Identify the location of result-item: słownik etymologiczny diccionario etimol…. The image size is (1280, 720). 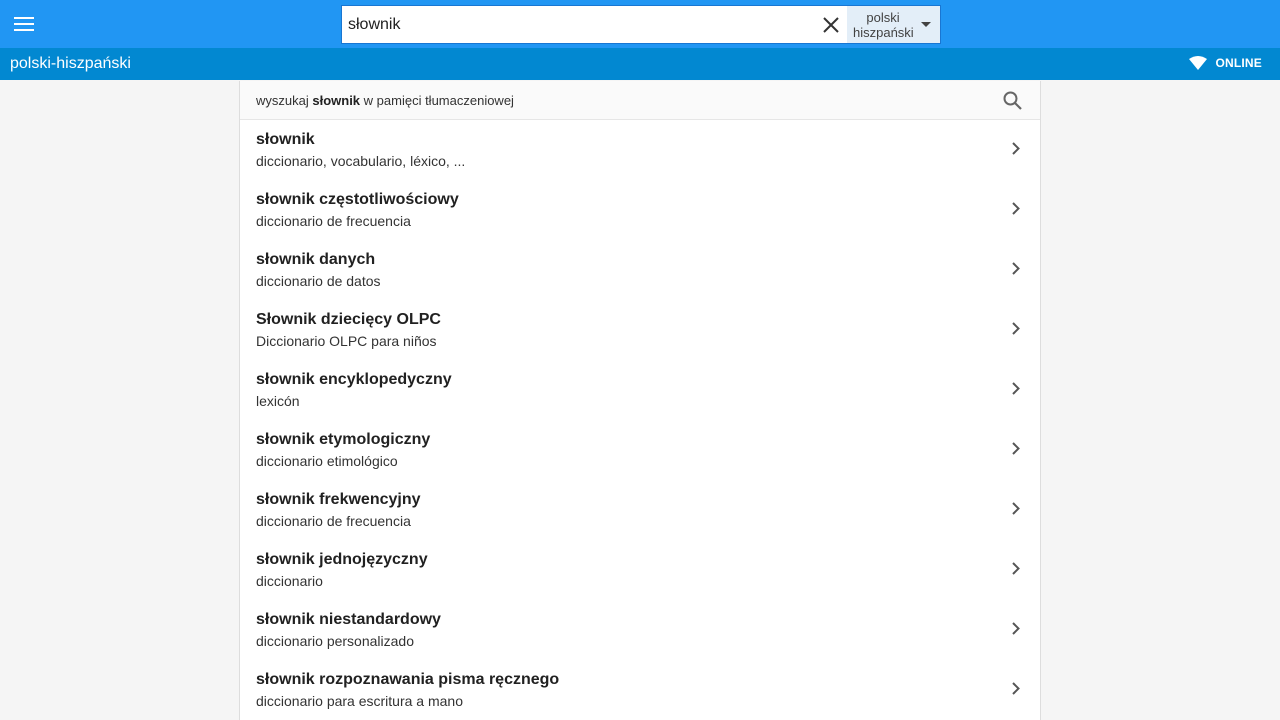
(640, 450).